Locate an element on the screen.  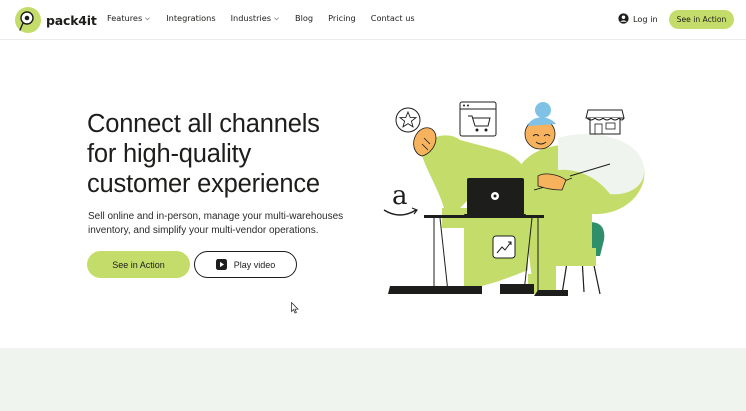
login-link: Log in is located at coordinates (638, 18).